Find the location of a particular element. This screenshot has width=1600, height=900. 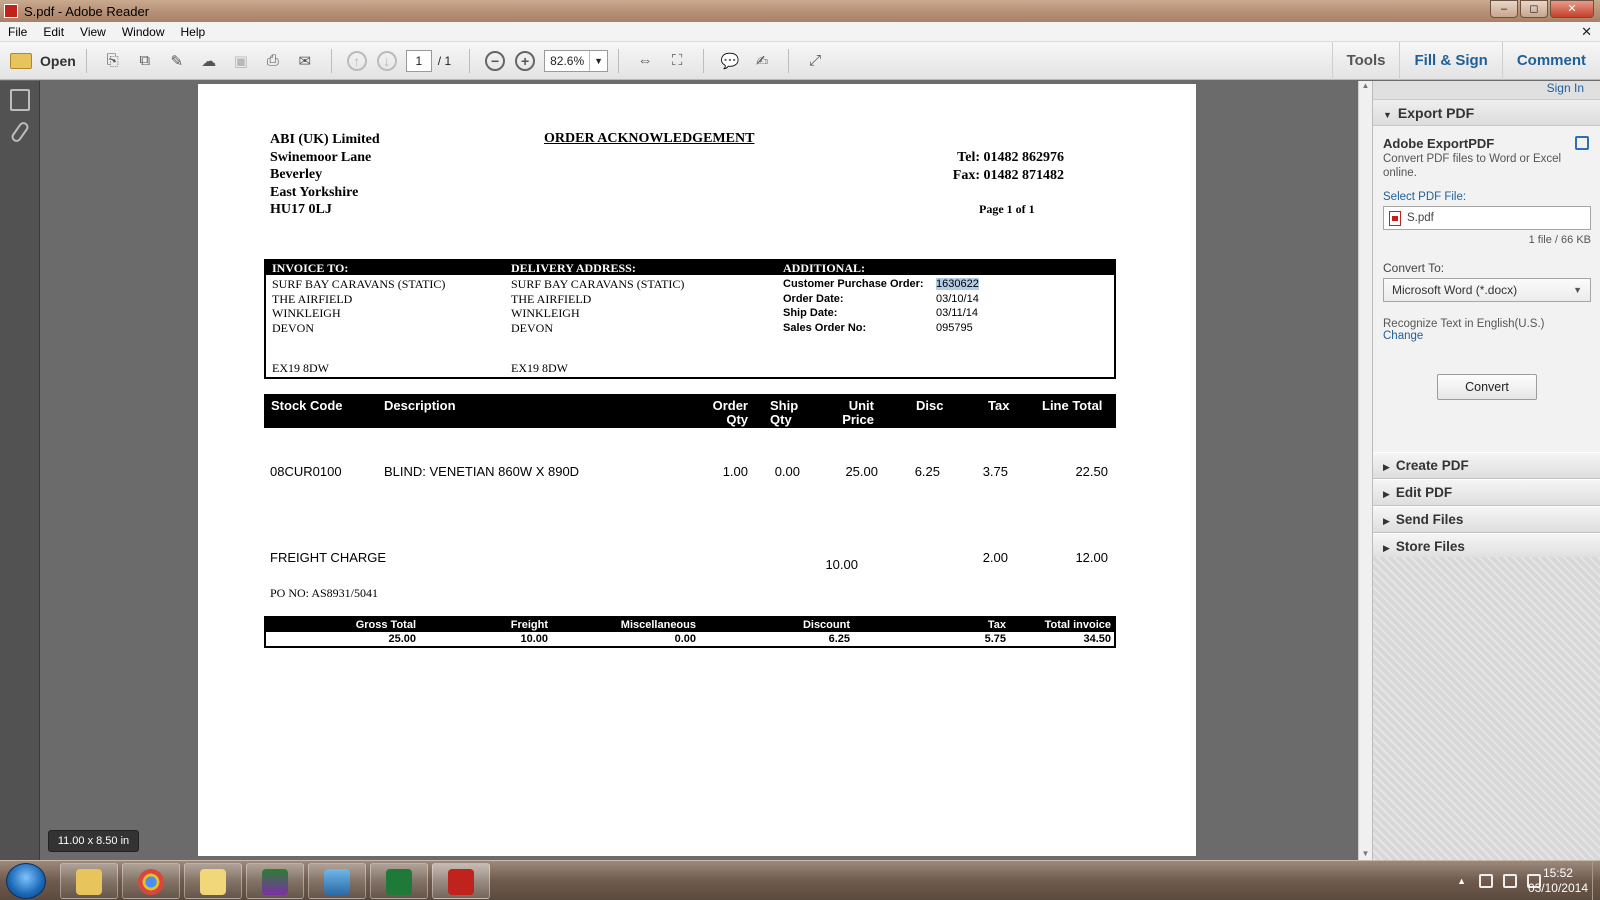

menu-view: View is located at coordinates (93, 32).